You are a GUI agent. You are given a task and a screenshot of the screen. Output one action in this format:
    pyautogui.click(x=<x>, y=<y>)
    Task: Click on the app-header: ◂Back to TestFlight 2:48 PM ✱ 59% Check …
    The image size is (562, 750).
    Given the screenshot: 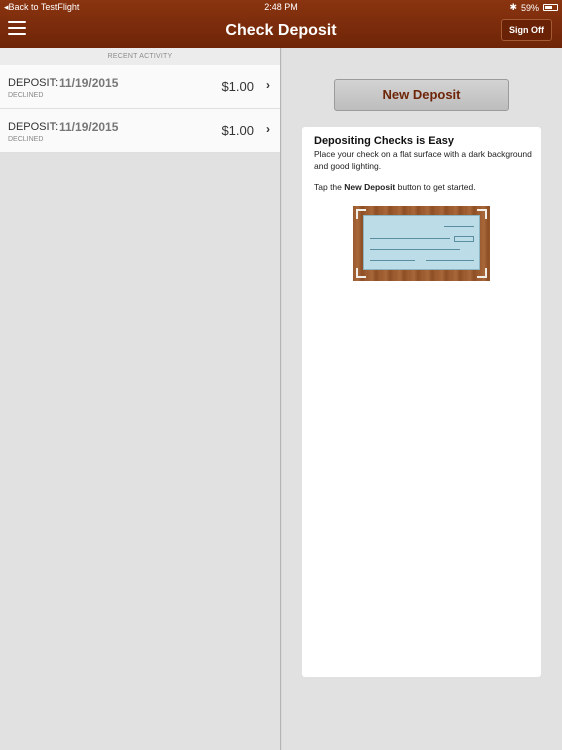 What is the action you would take?
    pyautogui.click(x=281, y=24)
    